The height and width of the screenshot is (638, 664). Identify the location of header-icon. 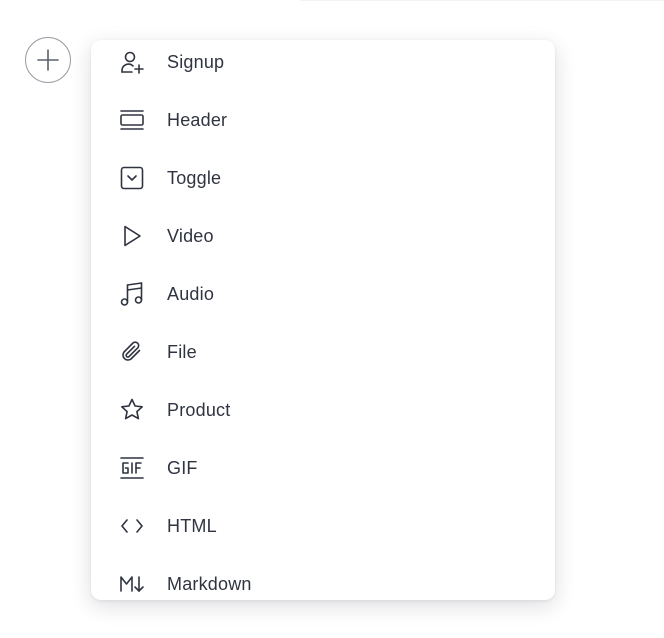
(132, 120).